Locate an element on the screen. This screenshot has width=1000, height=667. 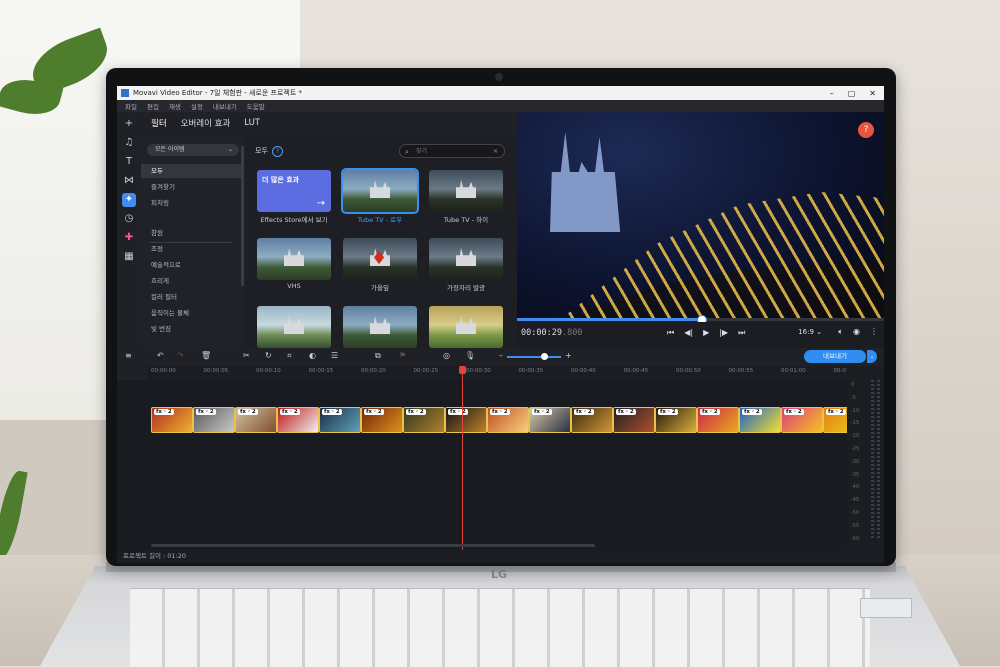
delete-icon: 🗑︎ is located at coordinates (206, 355).